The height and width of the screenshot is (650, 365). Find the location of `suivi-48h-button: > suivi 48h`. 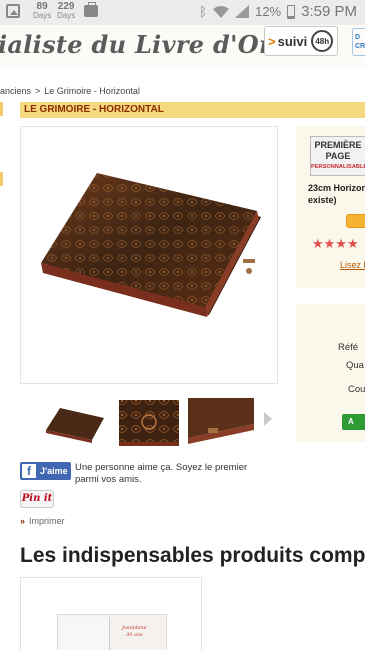

suivi-48h-button: > suivi 48h is located at coordinates (301, 41).